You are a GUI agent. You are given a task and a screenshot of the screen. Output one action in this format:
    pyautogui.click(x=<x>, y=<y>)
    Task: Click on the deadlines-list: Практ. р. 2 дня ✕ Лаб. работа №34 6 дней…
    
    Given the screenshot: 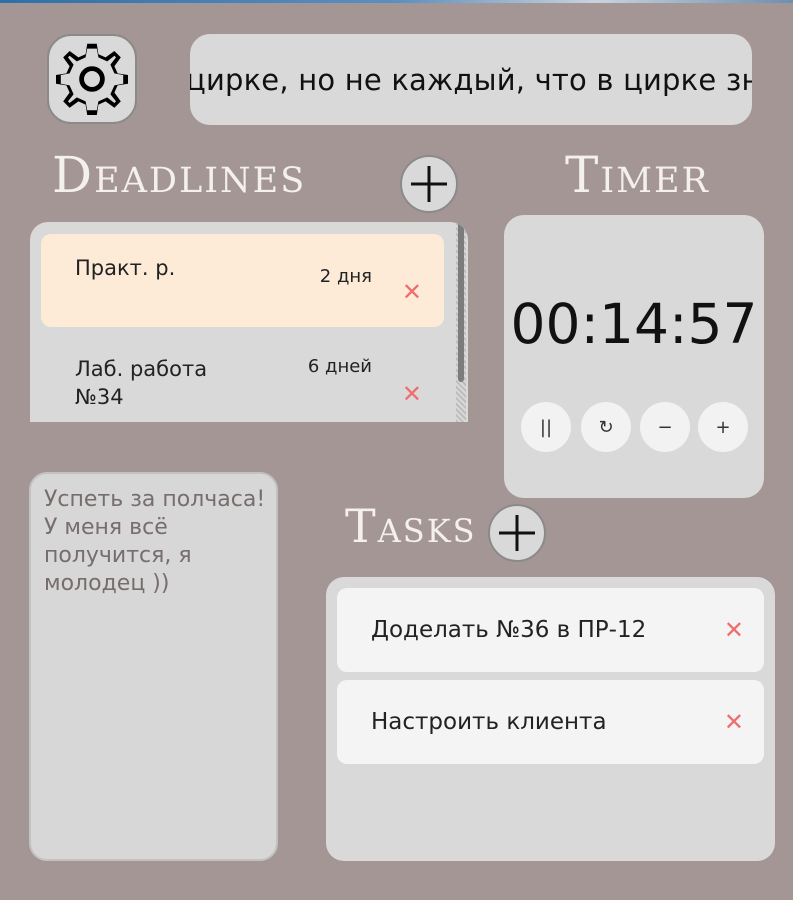 What is the action you would take?
    pyautogui.click(x=249, y=322)
    